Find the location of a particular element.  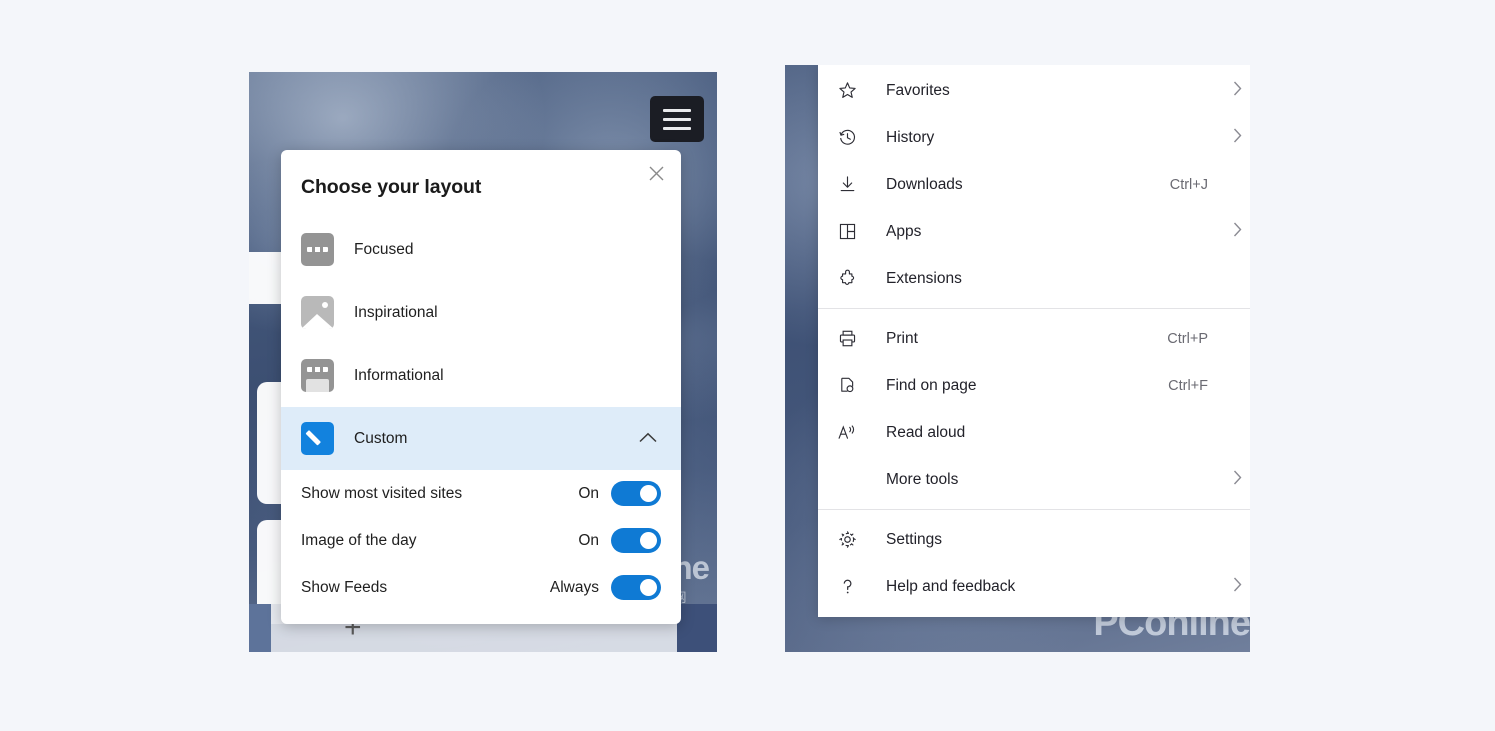

chevron-up-icon is located at coordinates (648, 439).